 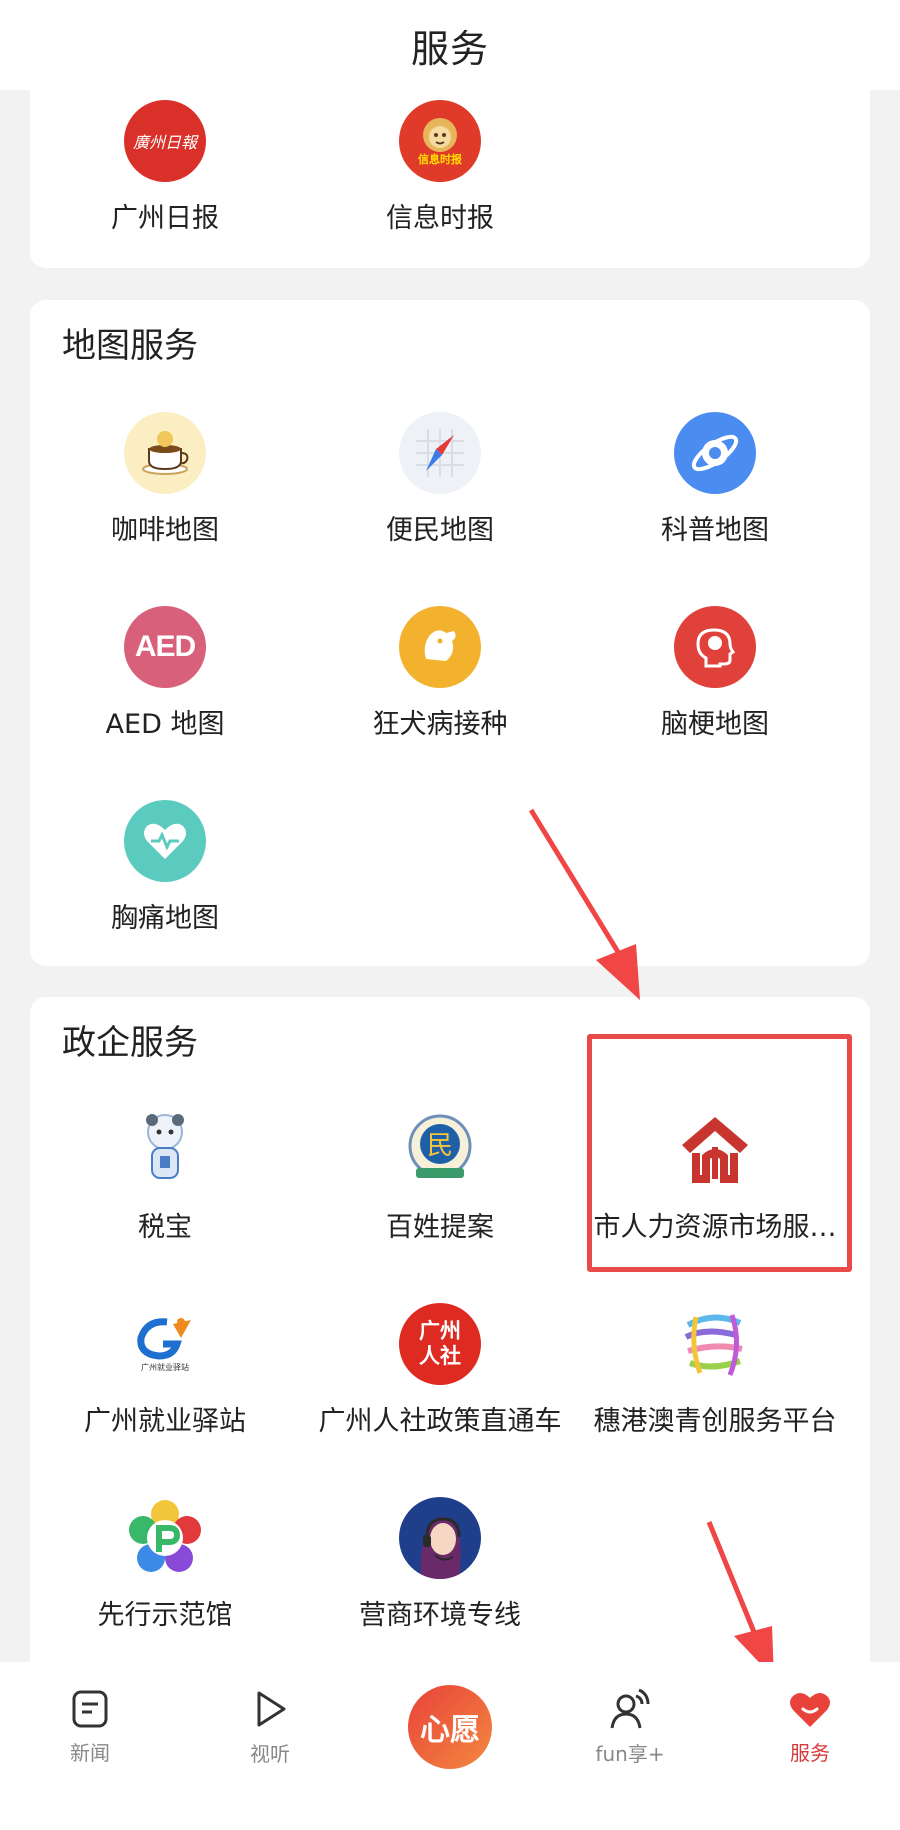 I want to click on nav-tab-service: 服务, so click(x=810, y=1727).